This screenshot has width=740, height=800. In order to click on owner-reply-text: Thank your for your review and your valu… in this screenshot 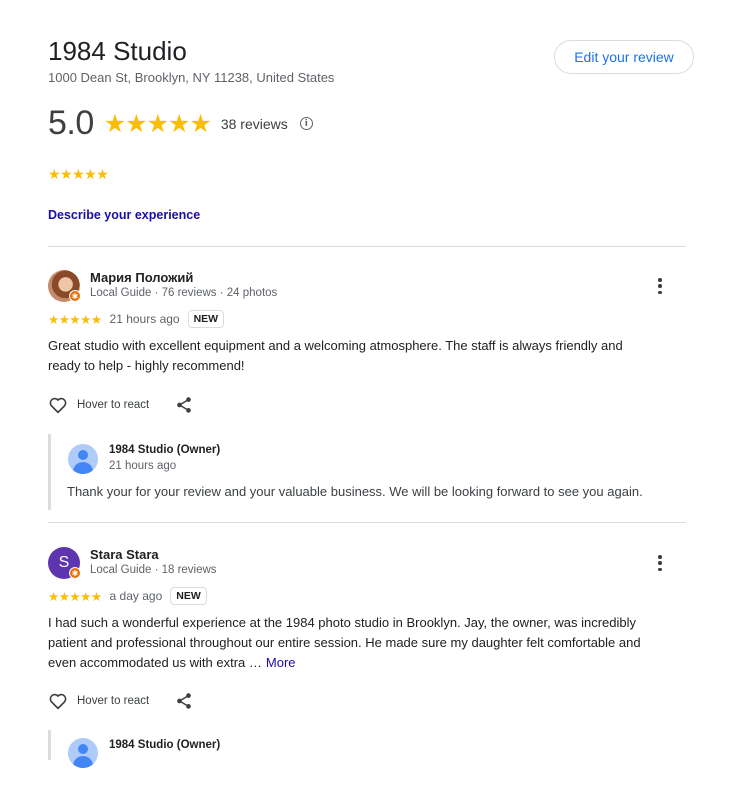, I will do `click(355, 491)`.